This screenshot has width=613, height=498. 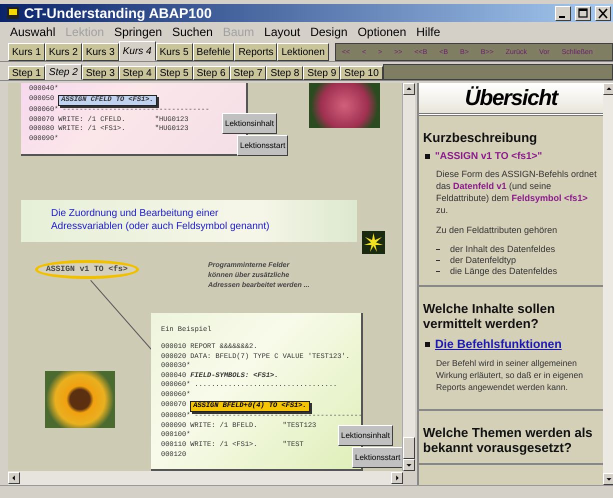 What do you see at coordinates (488, 156) in the screenshot?
I see `command-text: "ASSIGN v1 TO <fs1>"` at bounding box center [488, 156].